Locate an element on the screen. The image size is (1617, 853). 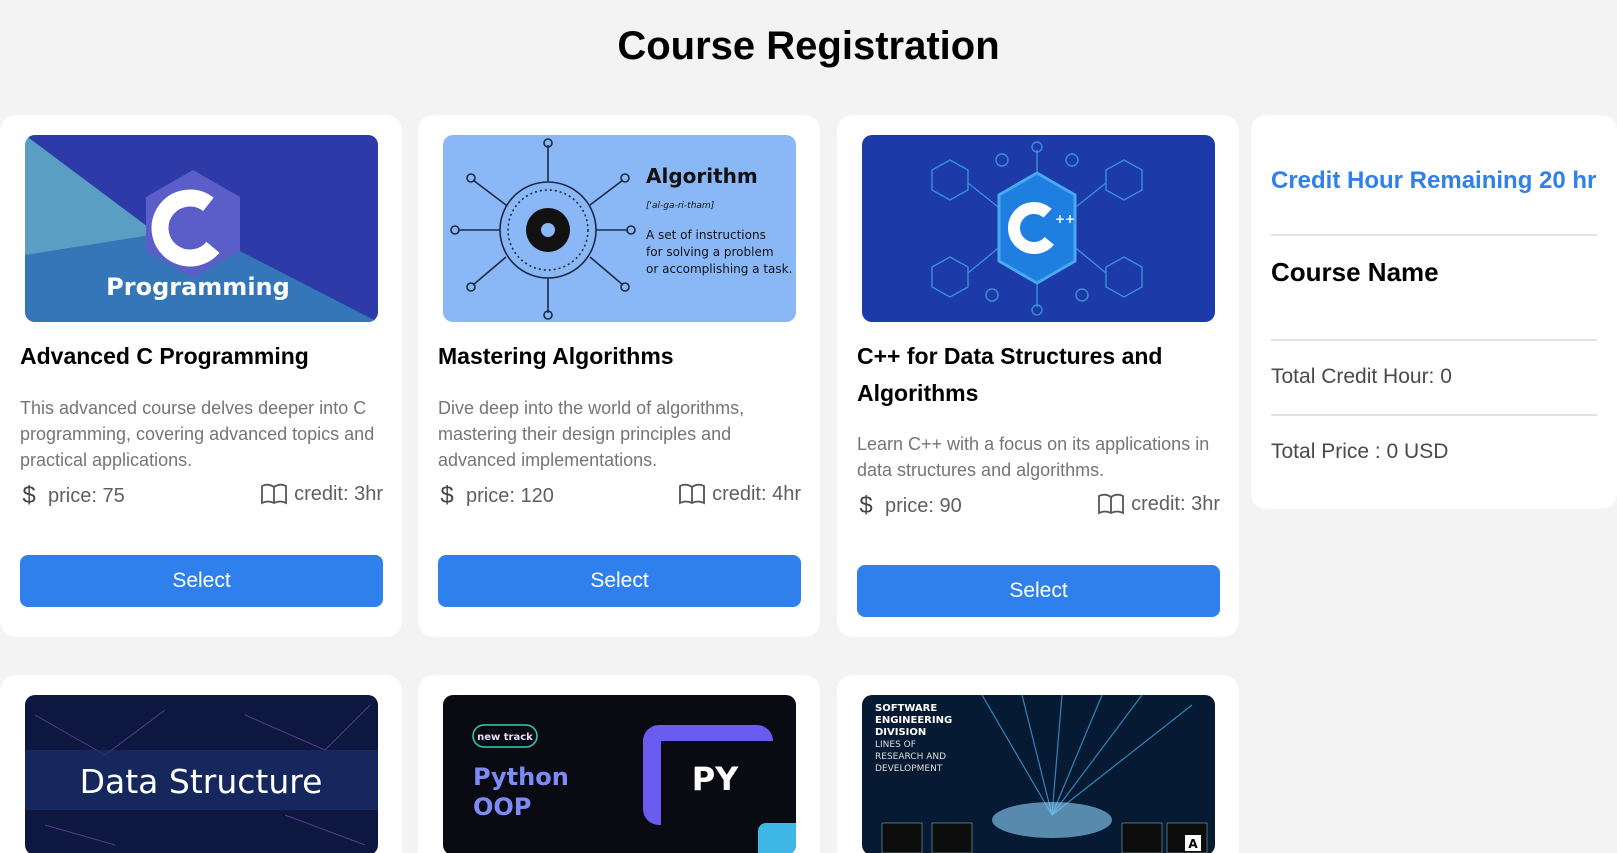
course-image-c-programming: Programming is located at coordinates (201, 228).